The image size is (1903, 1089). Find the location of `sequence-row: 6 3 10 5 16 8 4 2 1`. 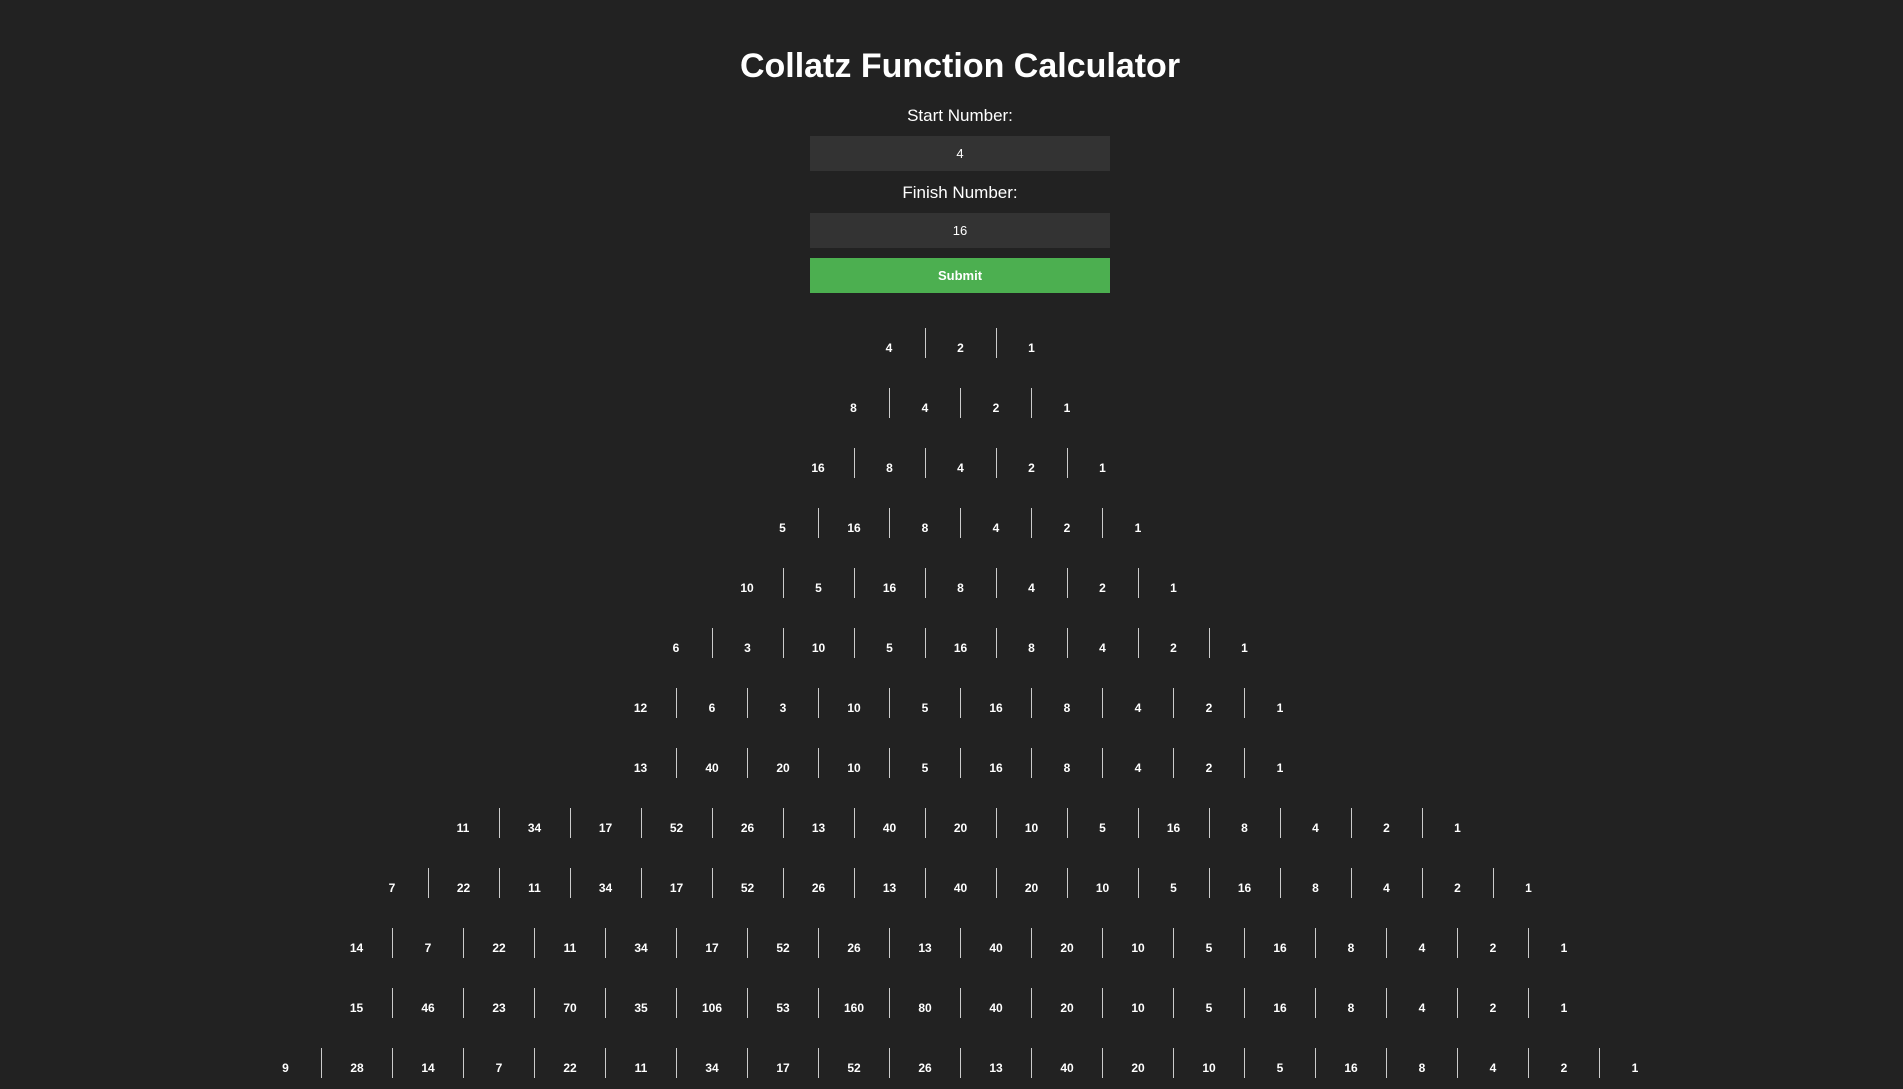

sequence-row: 6 3 10 5 16 8 4 2 1 is located at coordinates (951, 643).